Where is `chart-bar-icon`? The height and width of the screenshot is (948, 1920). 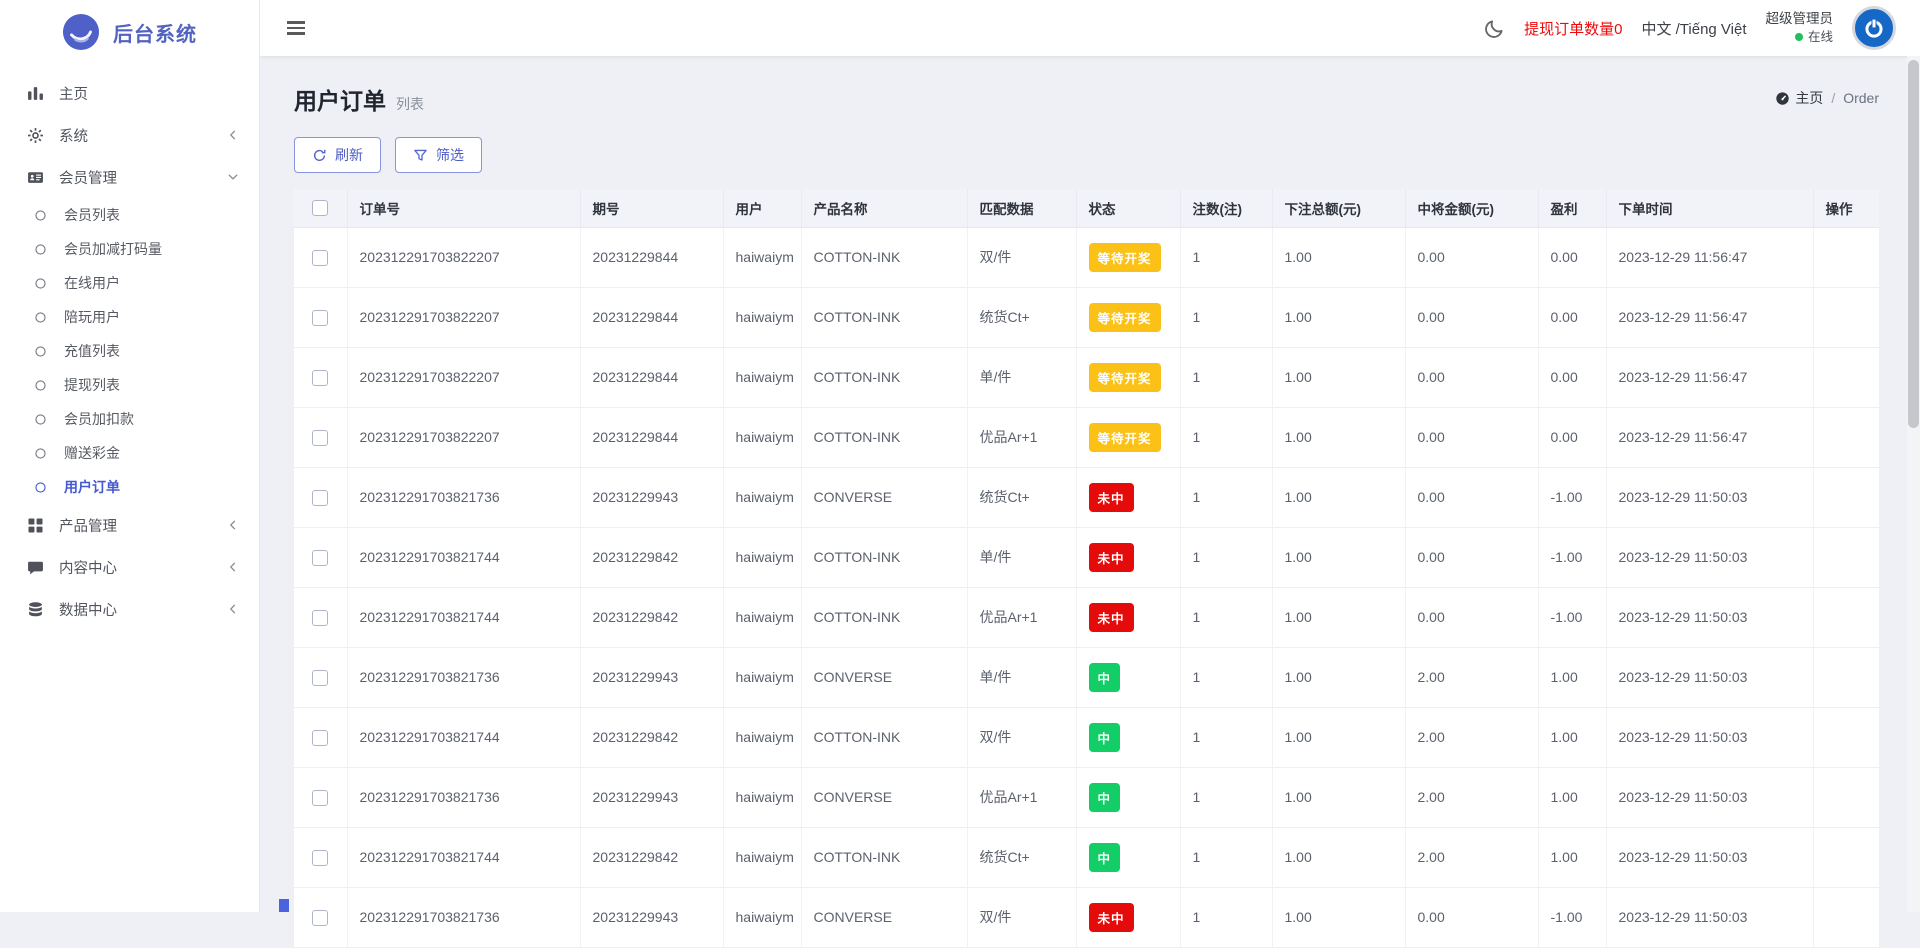
chart-bar-icon is located at coordinates (35, 93).